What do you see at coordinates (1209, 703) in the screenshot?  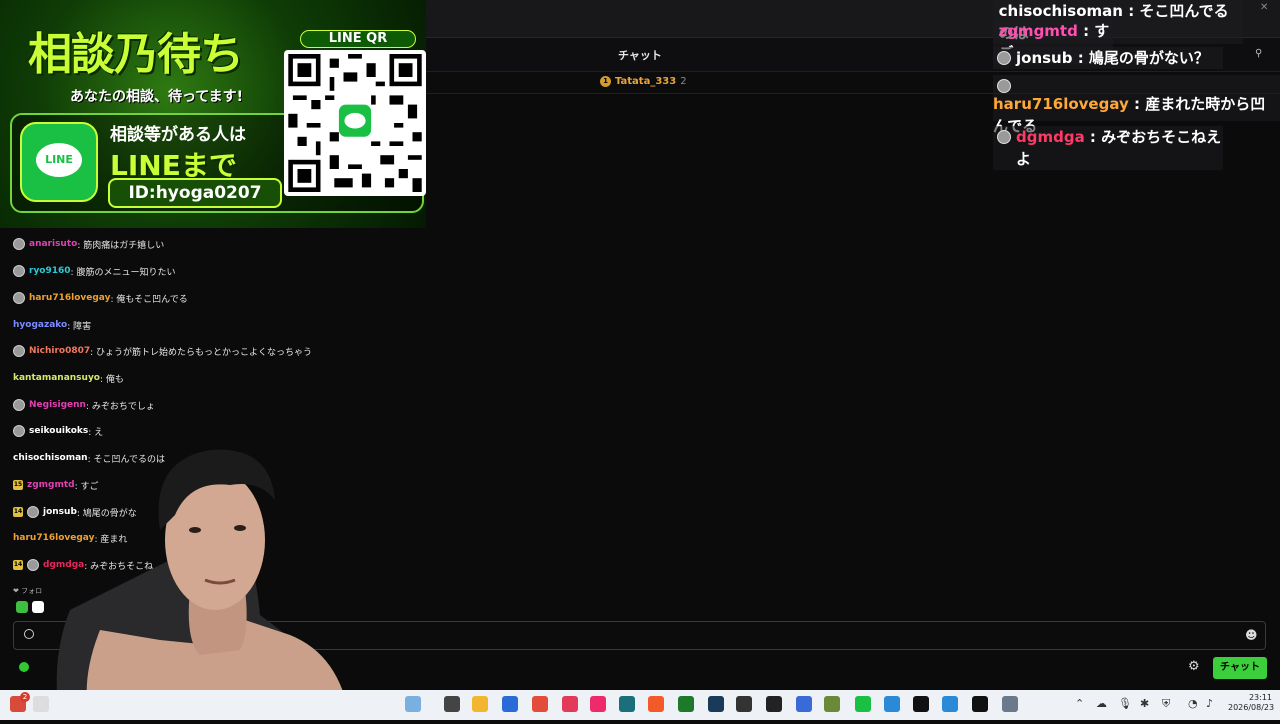 I see `volume-icon: ♪` at bounding box center [1209, 703].